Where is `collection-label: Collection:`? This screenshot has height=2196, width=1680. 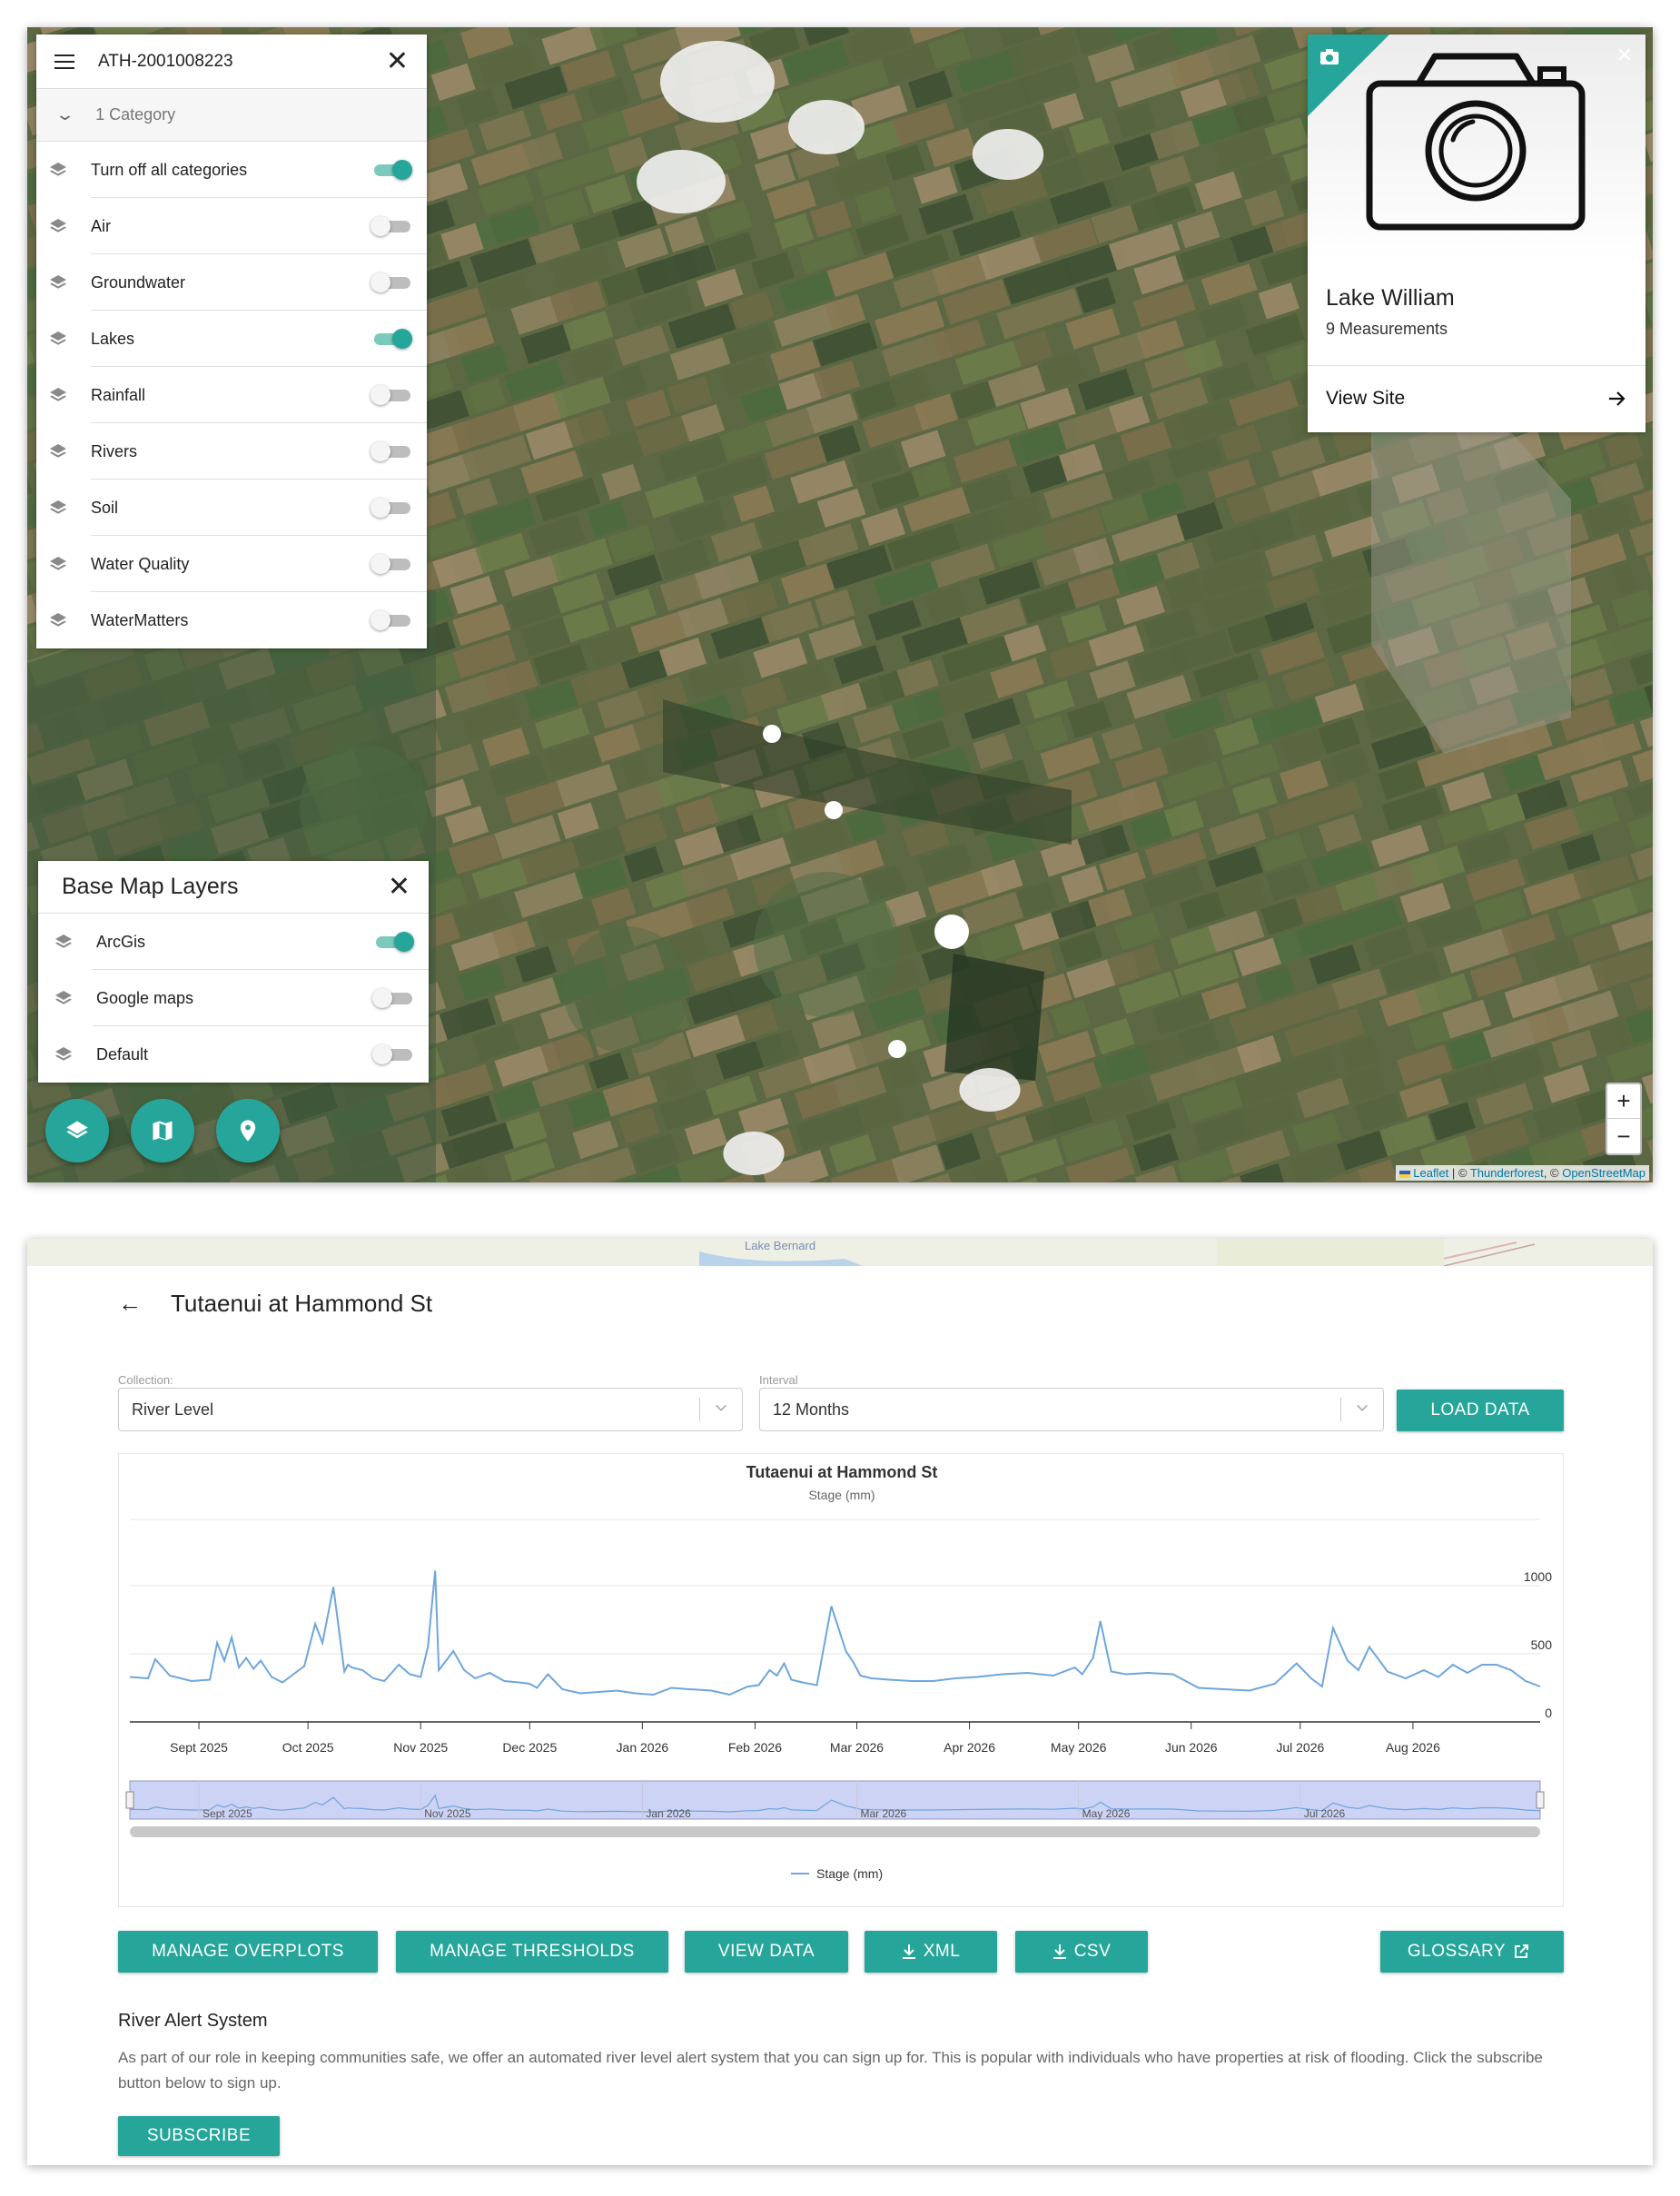 collection-label: Collection: is located at coordinates (146, 1380).